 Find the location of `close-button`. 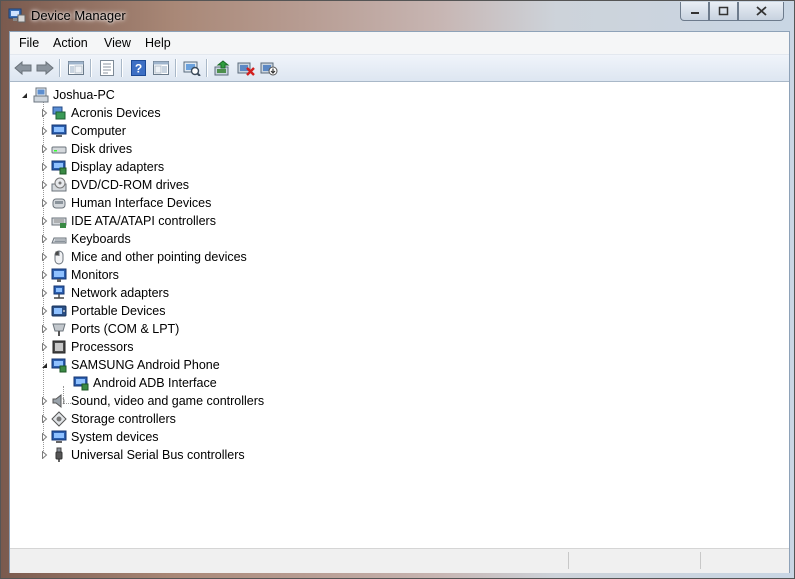

close-button is located at coordinates (761, 11).